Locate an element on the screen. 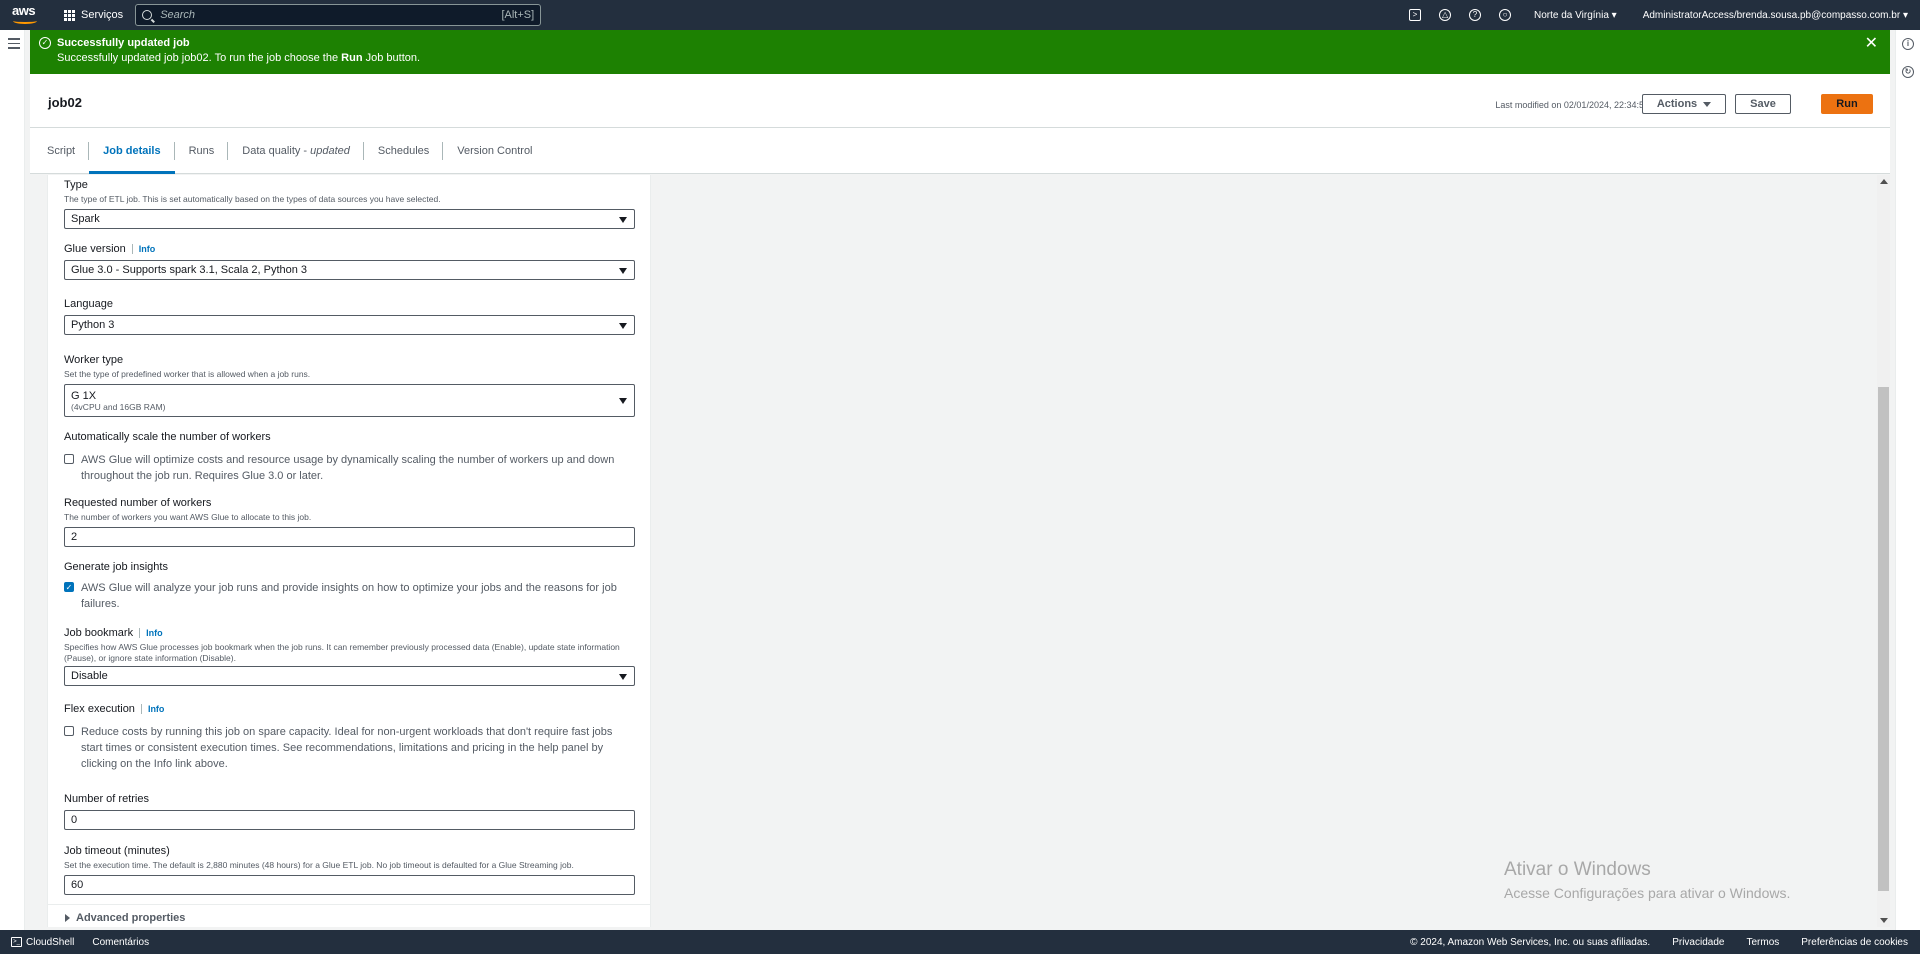  right-side-strip: i ↻ is located at coordinates (1907, 480).